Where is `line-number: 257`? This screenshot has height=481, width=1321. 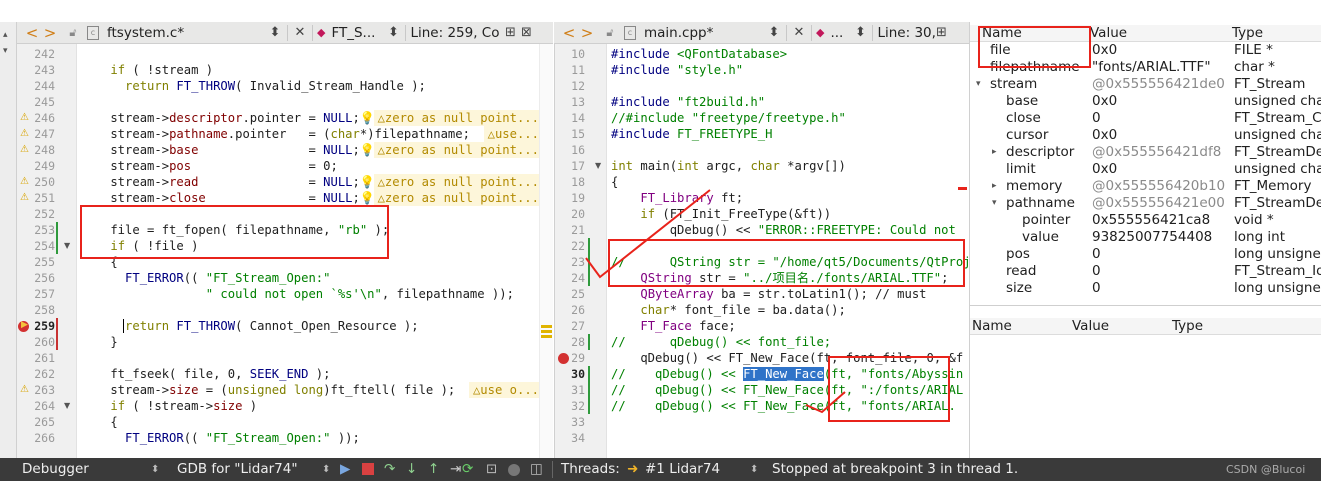
line-number: 257 is located at coordinates (43, 294).